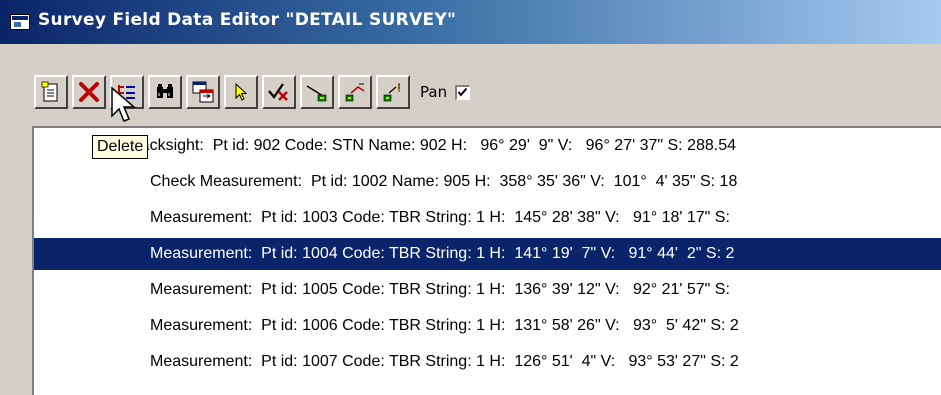  I want to click on pointer-icon, so click(241, 91).